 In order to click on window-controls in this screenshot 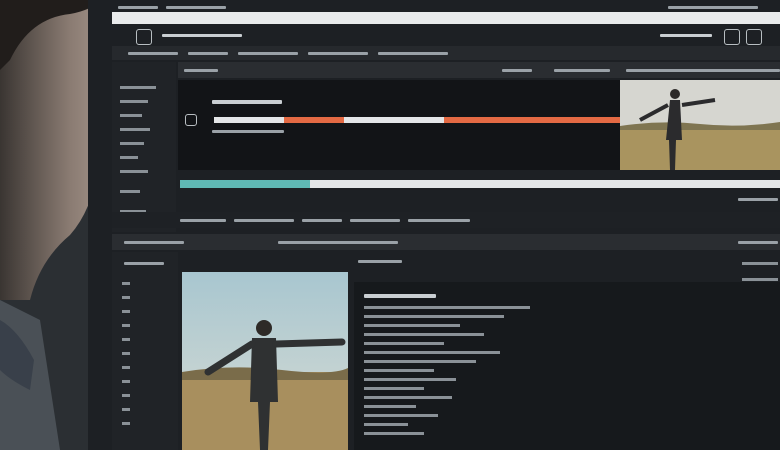, I will do `click(713, 7)`.